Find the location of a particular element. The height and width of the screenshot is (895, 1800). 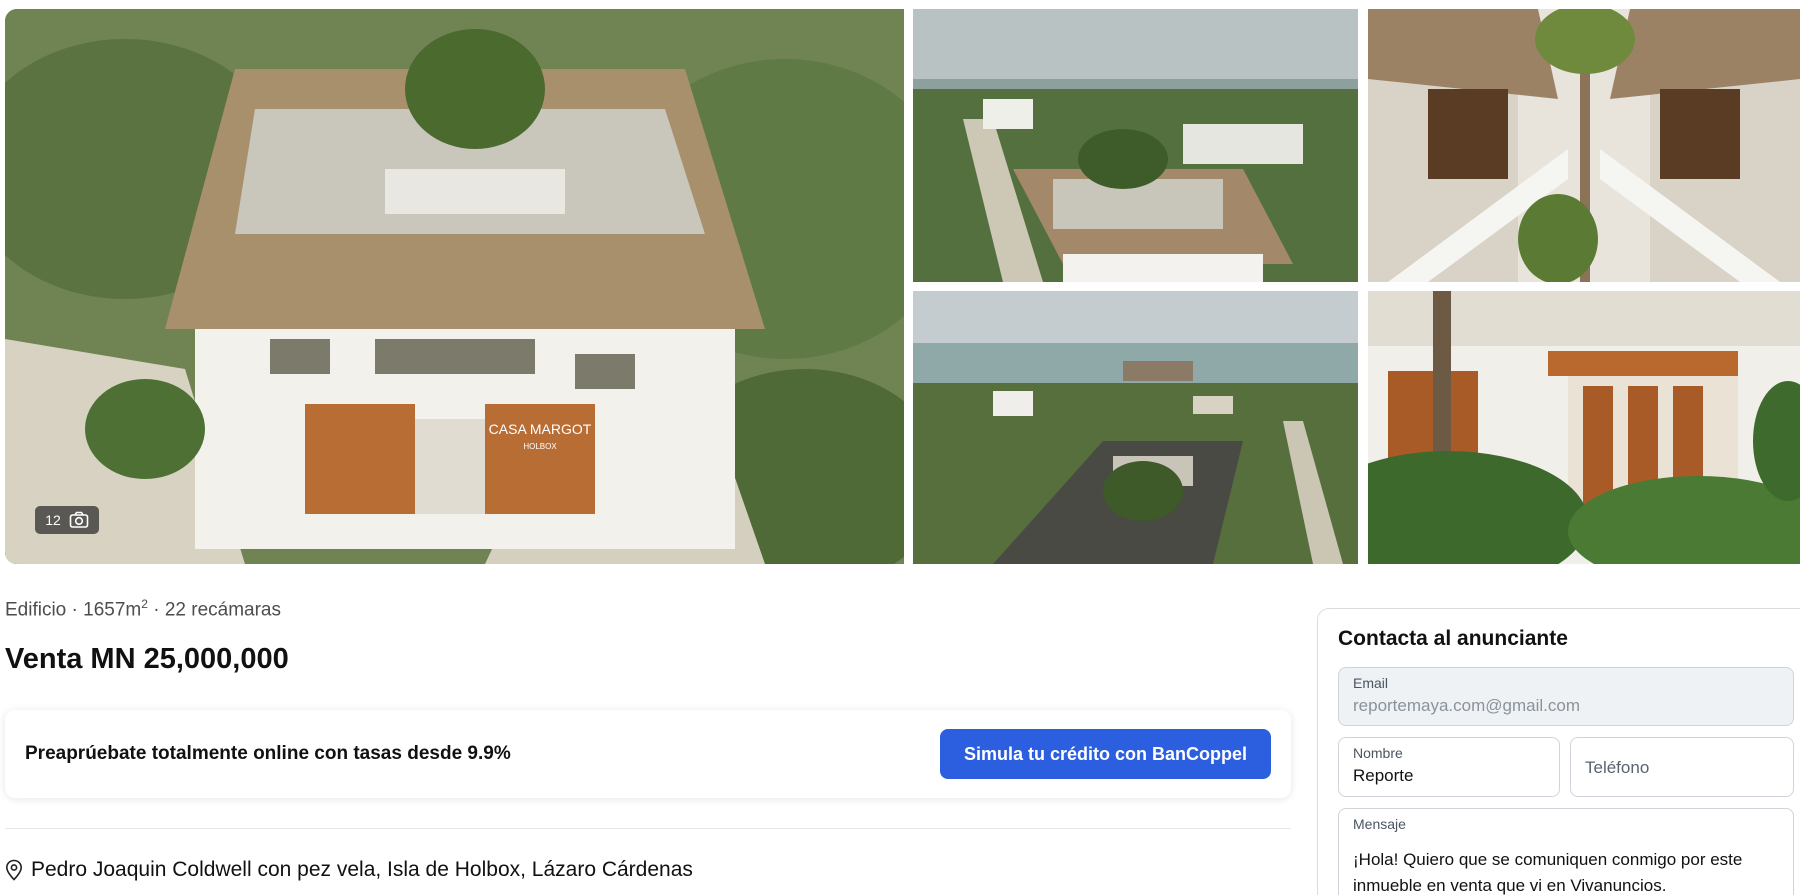

contact-title: Contacta al anunciante is located at coordinates (1453, 638).